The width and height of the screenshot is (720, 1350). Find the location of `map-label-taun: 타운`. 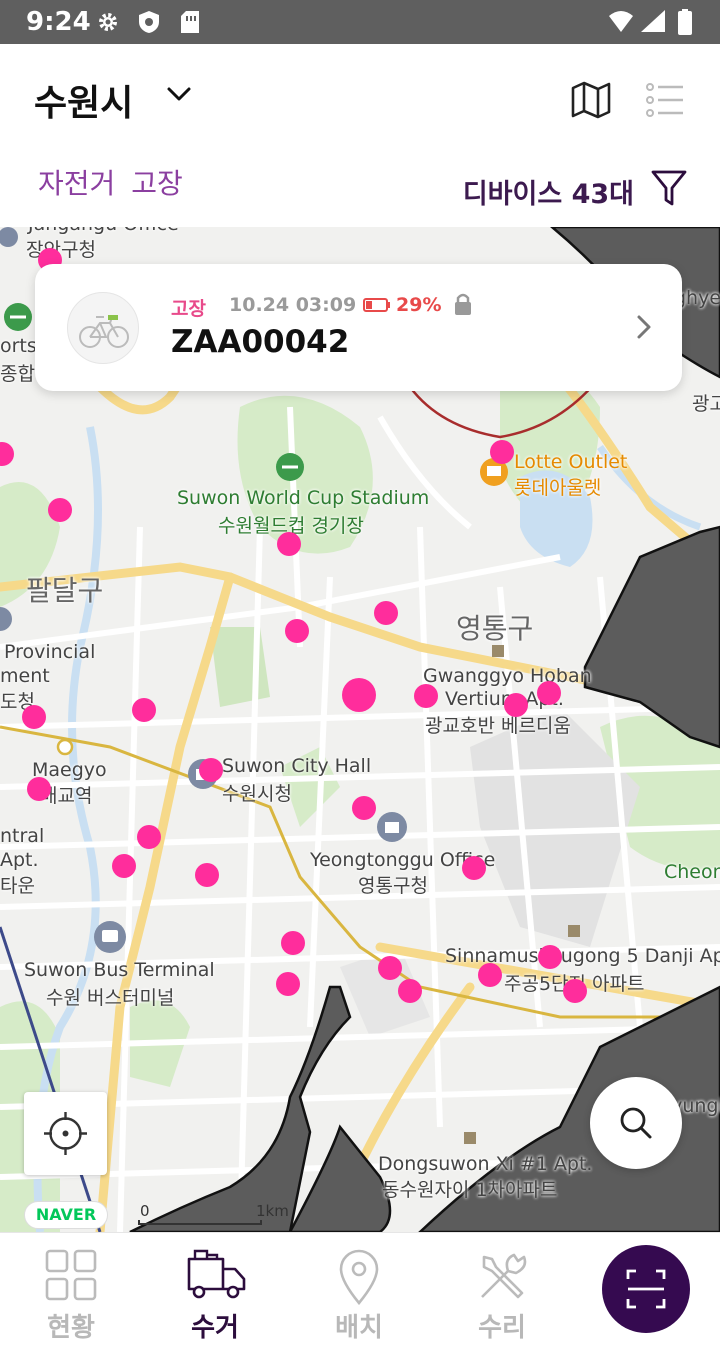

map-label-taun: 타운 is located at coordinates (17, 886).